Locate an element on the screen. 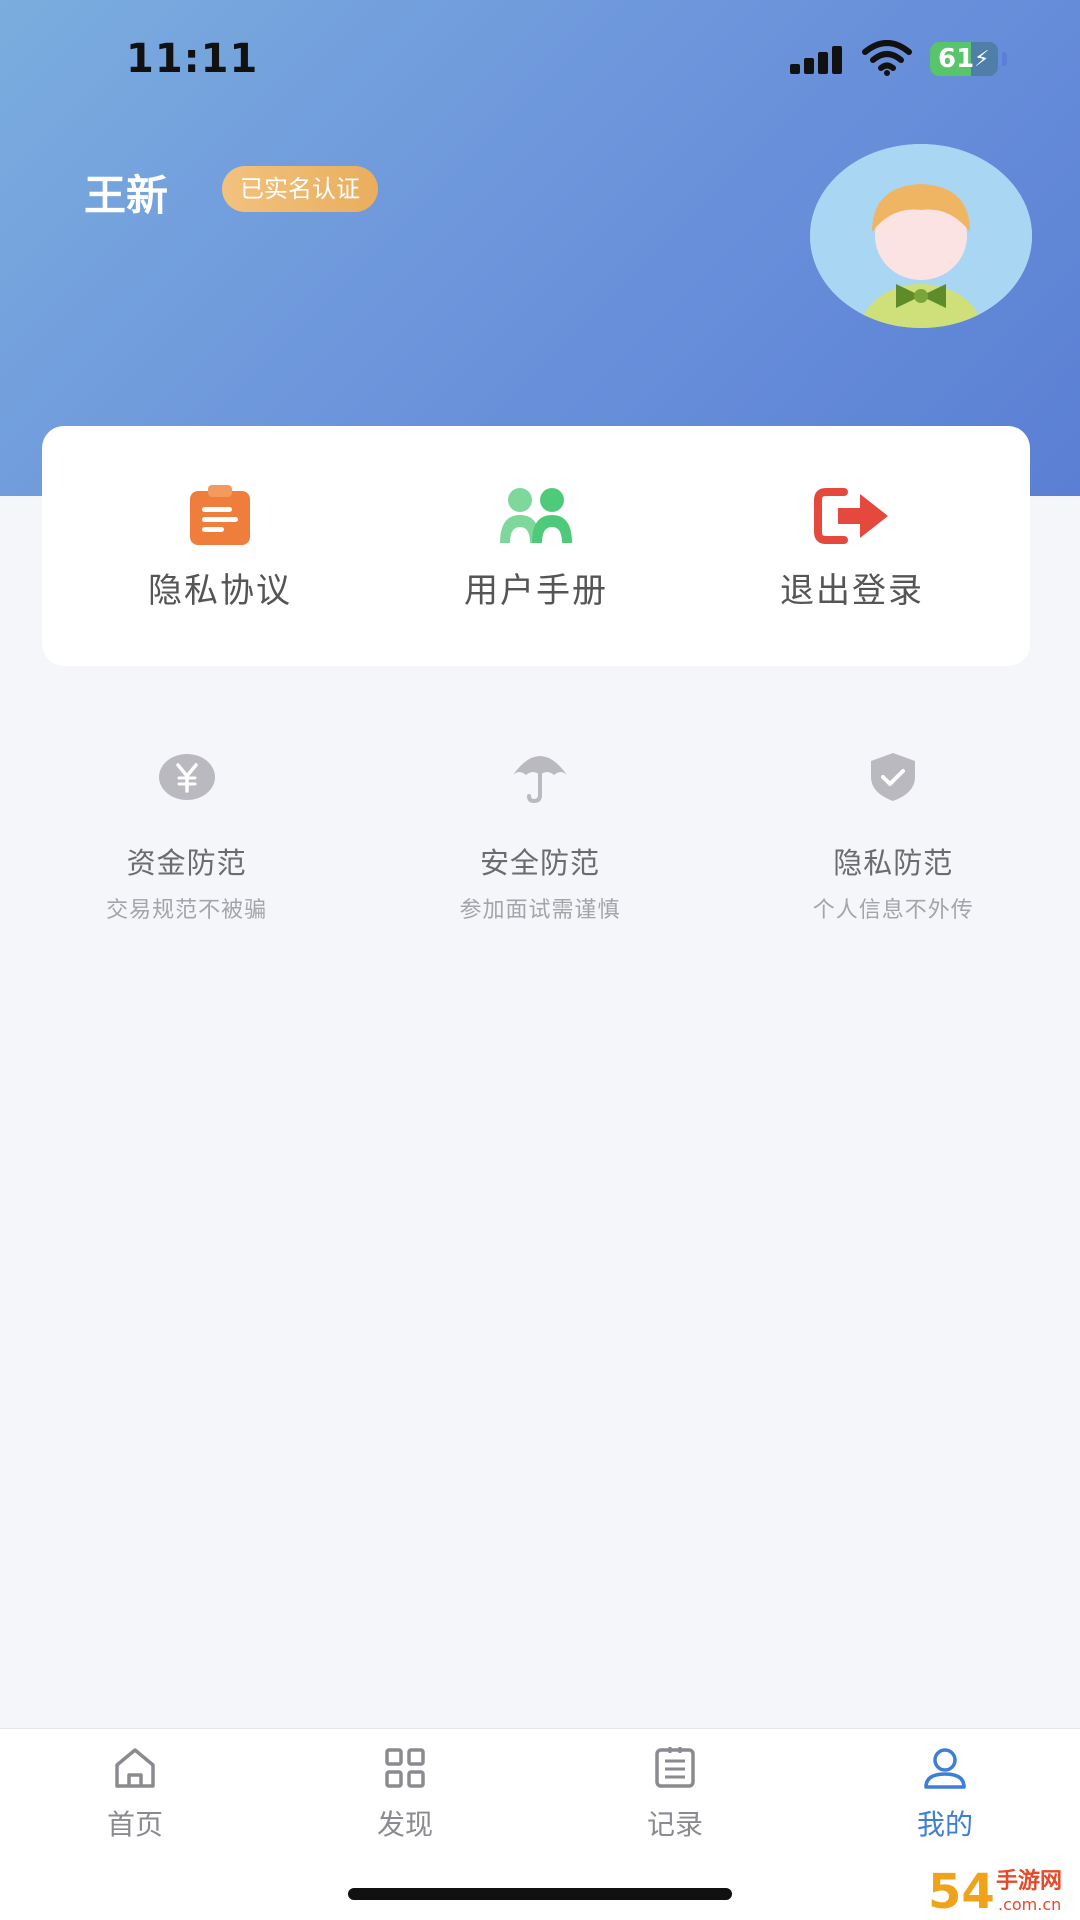 This screenshot has height=1920, width=1080. tip-title: 资金防范 is located at coordinates (186, 863).